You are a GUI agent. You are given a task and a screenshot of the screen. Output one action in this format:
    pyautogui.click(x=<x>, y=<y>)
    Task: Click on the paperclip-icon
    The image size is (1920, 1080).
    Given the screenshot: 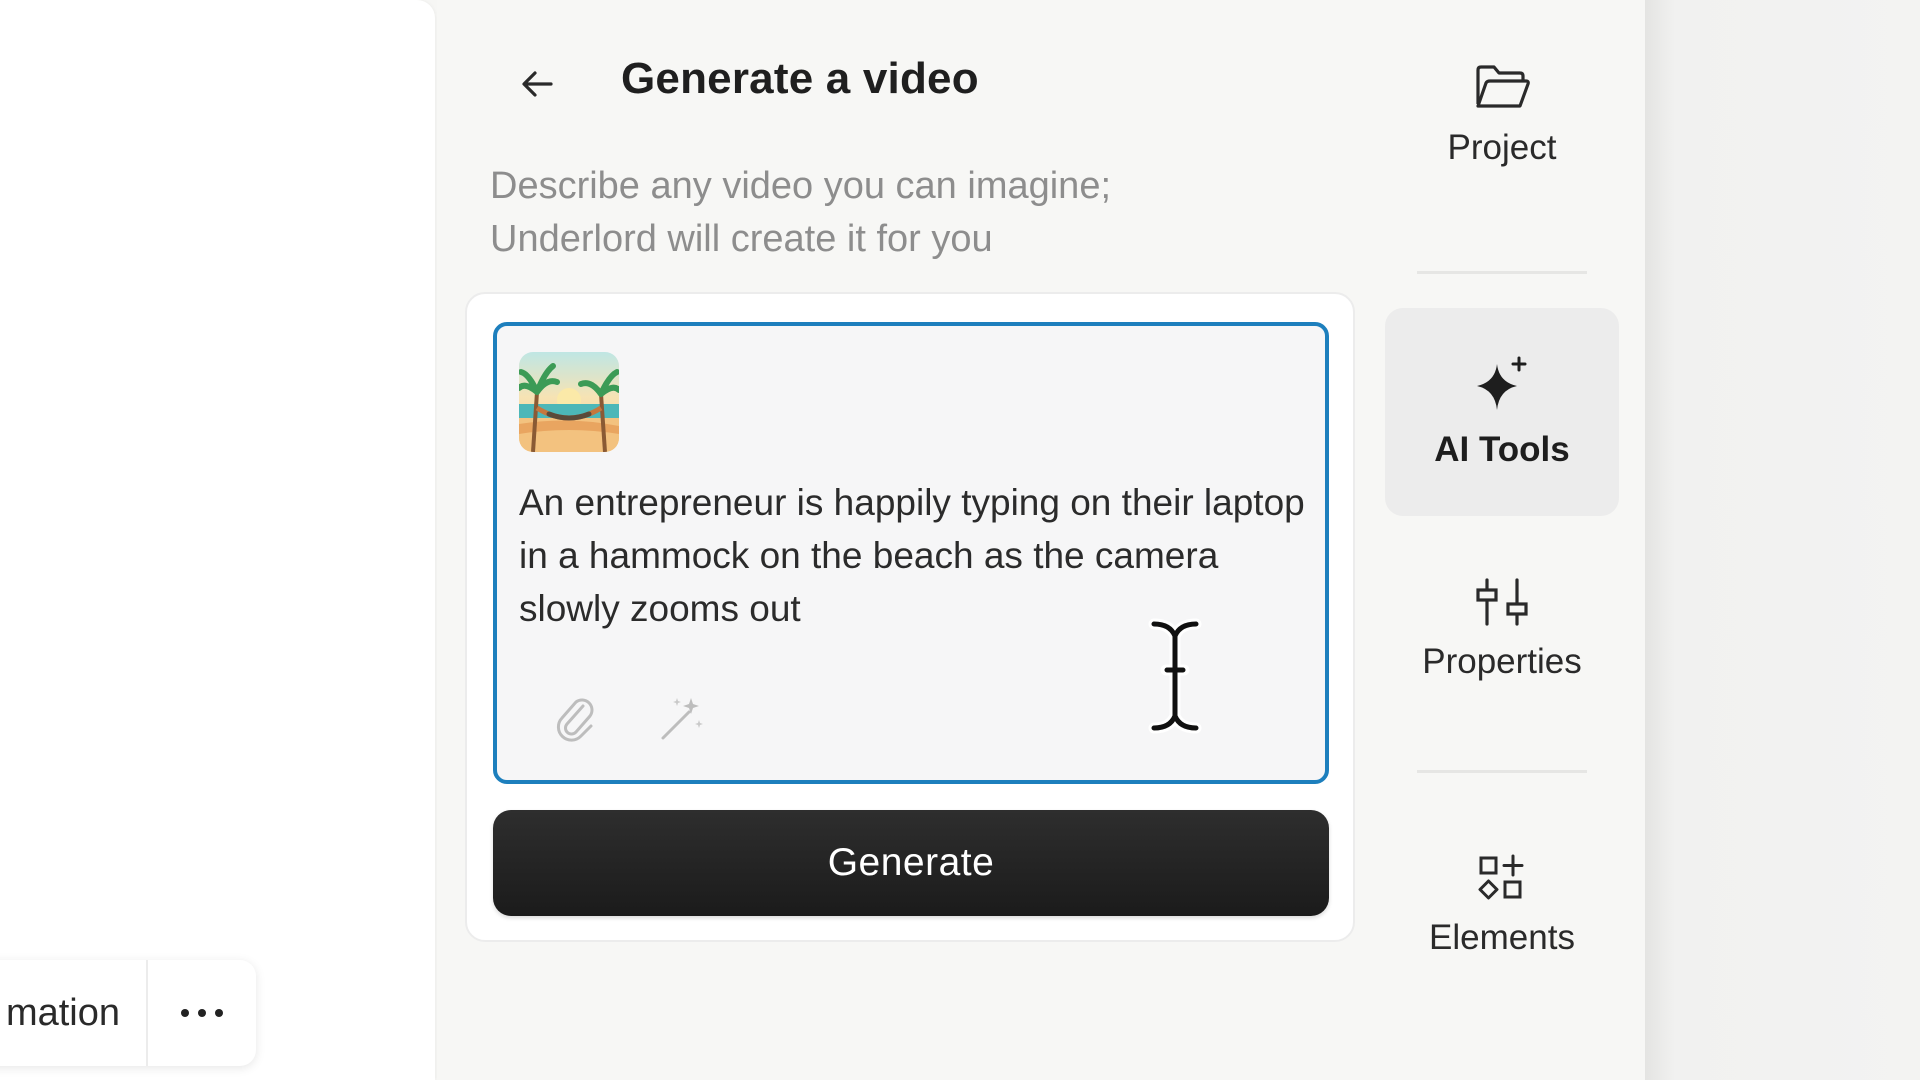 What is the action you would take?
    pyautogui.click(x=575, y=720)
    